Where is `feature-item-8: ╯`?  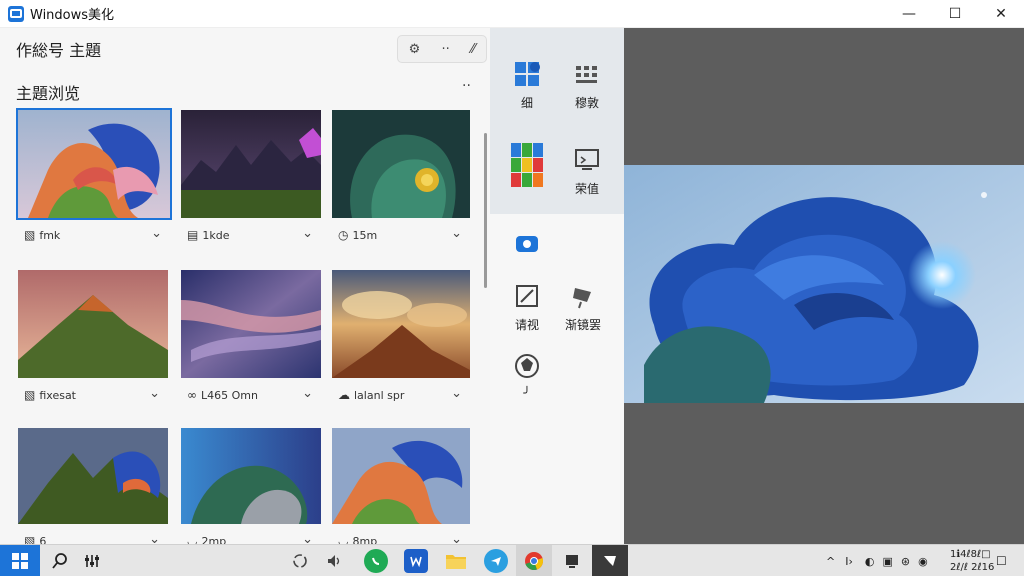
feature-item-8: ╯ is located at coordinates (527, 376).